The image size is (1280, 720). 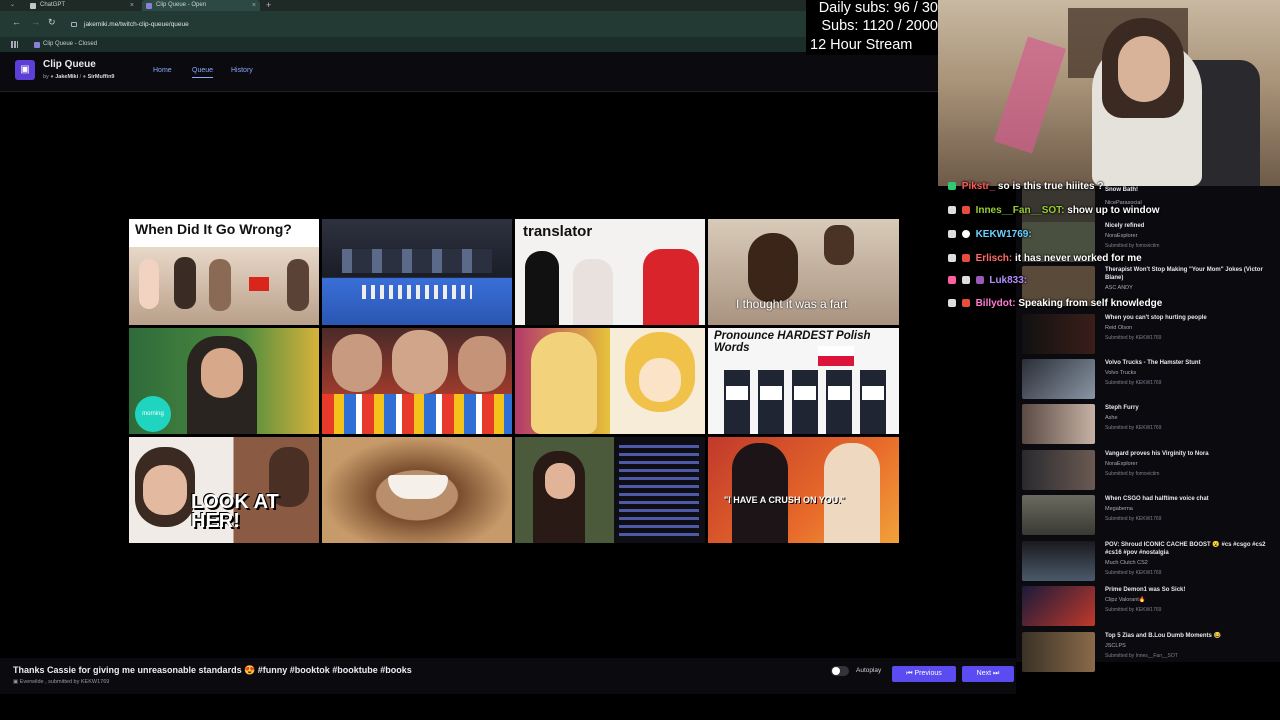 I want to click on queue-item-title: When CSGO had halftime voice chat, so click(x=1157, y=499).